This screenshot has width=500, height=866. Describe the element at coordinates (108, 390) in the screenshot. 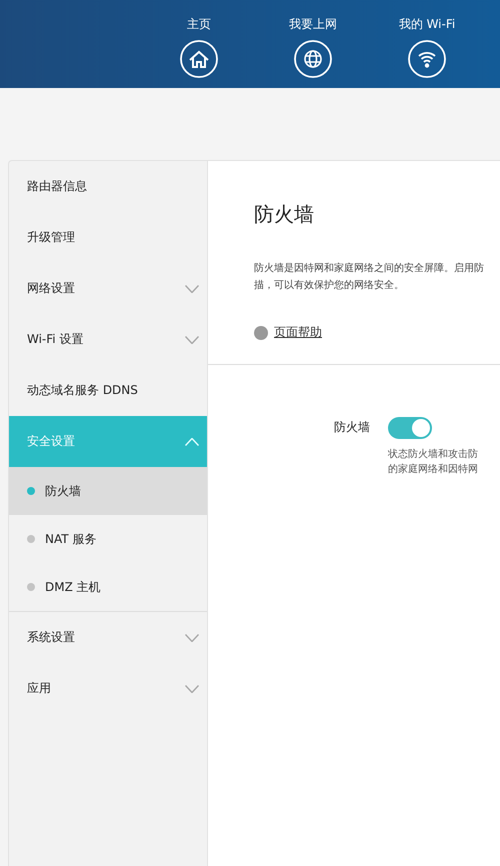

I see `sidebar-item: 动态域名服务 DDNS` at that location.